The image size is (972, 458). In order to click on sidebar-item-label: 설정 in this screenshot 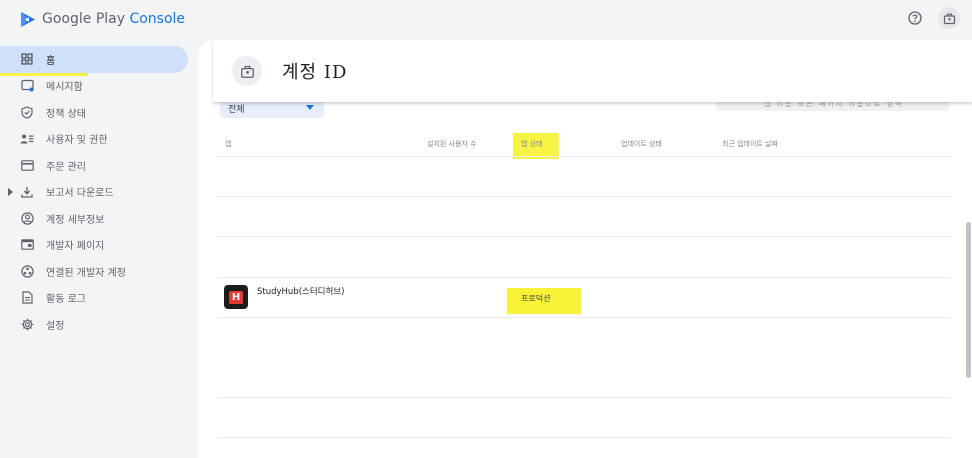, I will do `click(55, 326)`.